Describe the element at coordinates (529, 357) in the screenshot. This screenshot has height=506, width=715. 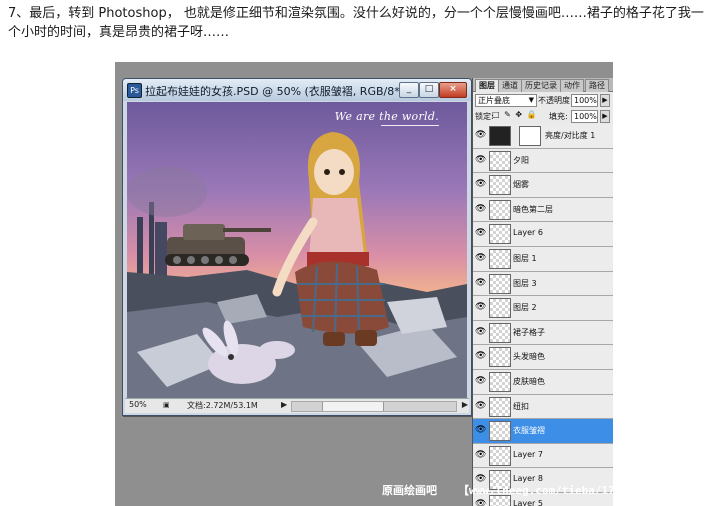
I see `layer-name: 头发暗色` at that location.